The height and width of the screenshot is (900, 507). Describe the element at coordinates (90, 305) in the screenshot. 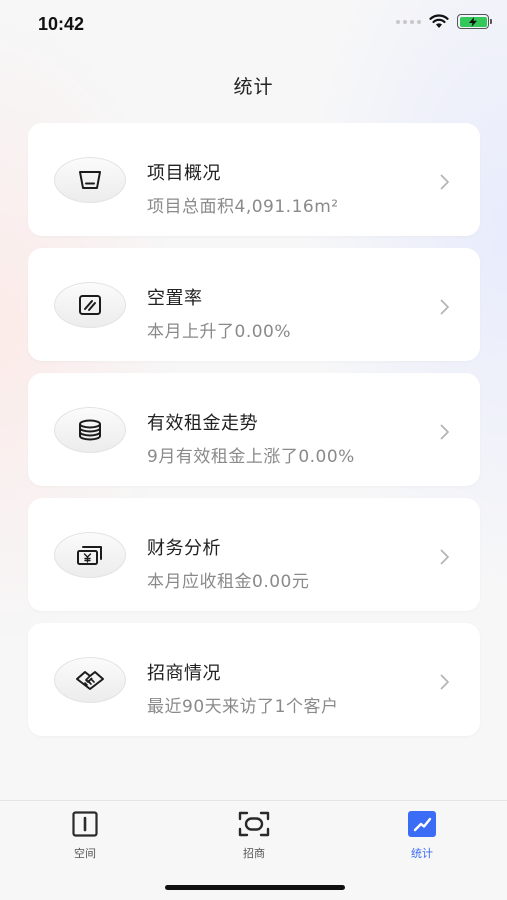

I see `vacancy-icon` at that location.